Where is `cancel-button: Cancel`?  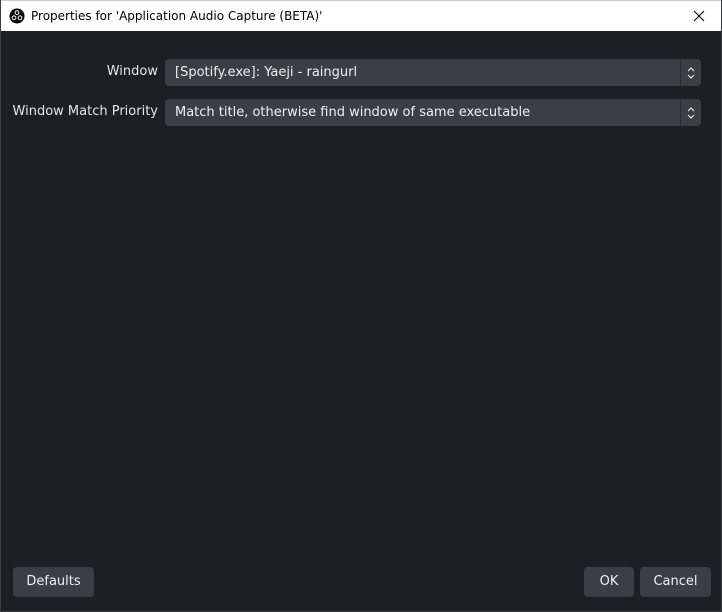
cancel-button: Cancel is located at coordinates (675, 582).